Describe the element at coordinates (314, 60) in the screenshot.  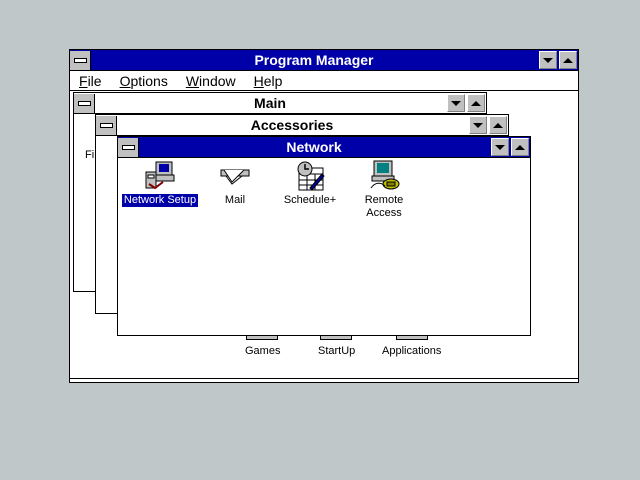
I see `program-manager-title: Program Manager` at that location.